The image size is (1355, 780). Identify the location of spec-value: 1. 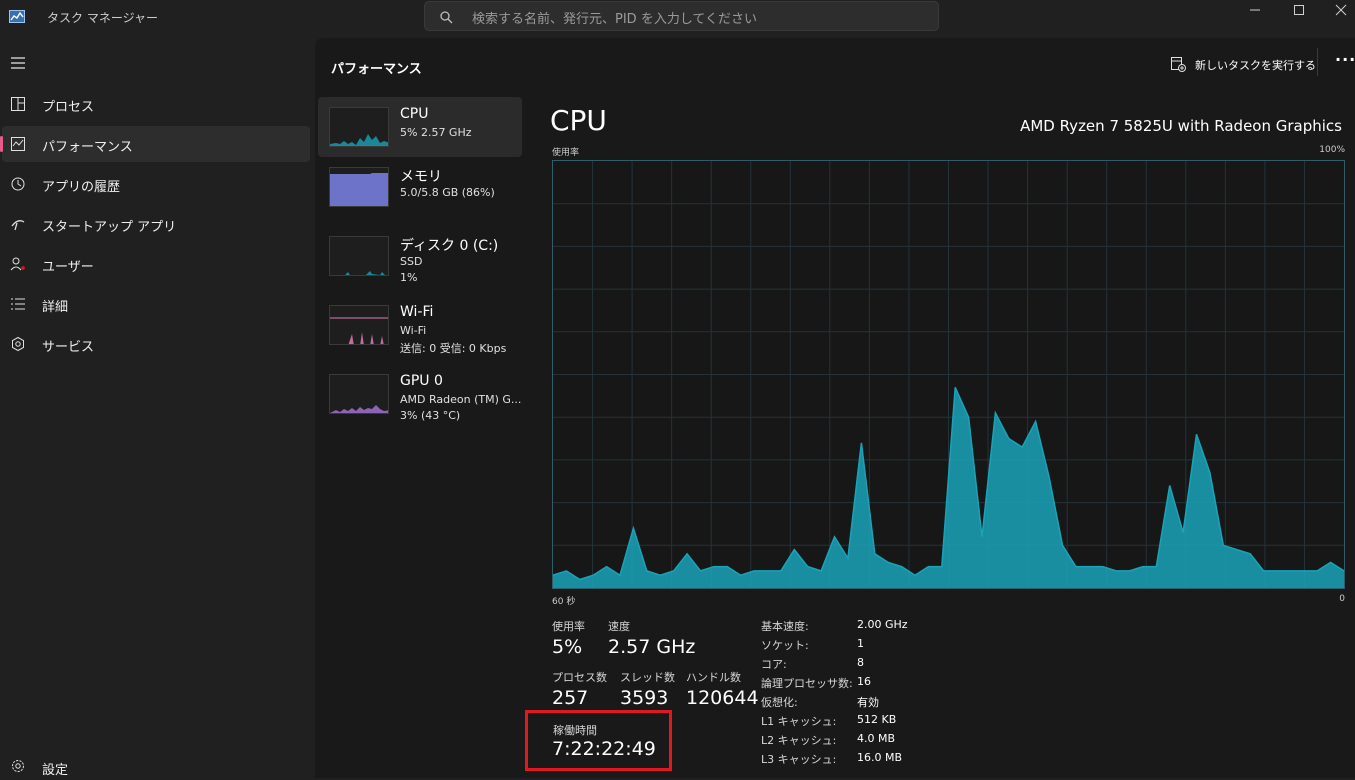
(860, 643).